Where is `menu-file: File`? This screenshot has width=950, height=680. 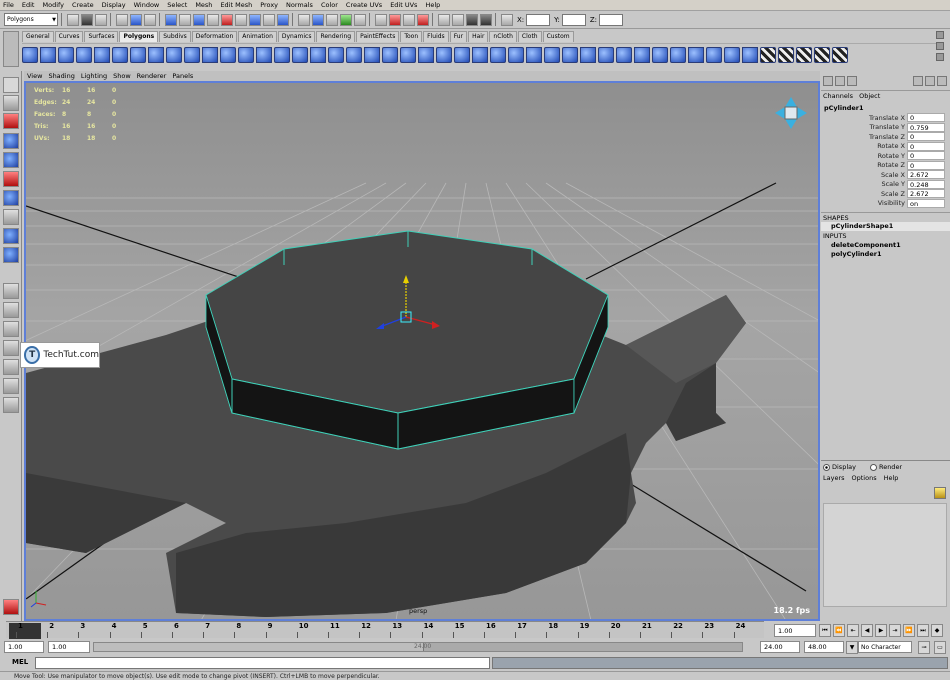 menu-file: File is located at coordinates (8, 5).